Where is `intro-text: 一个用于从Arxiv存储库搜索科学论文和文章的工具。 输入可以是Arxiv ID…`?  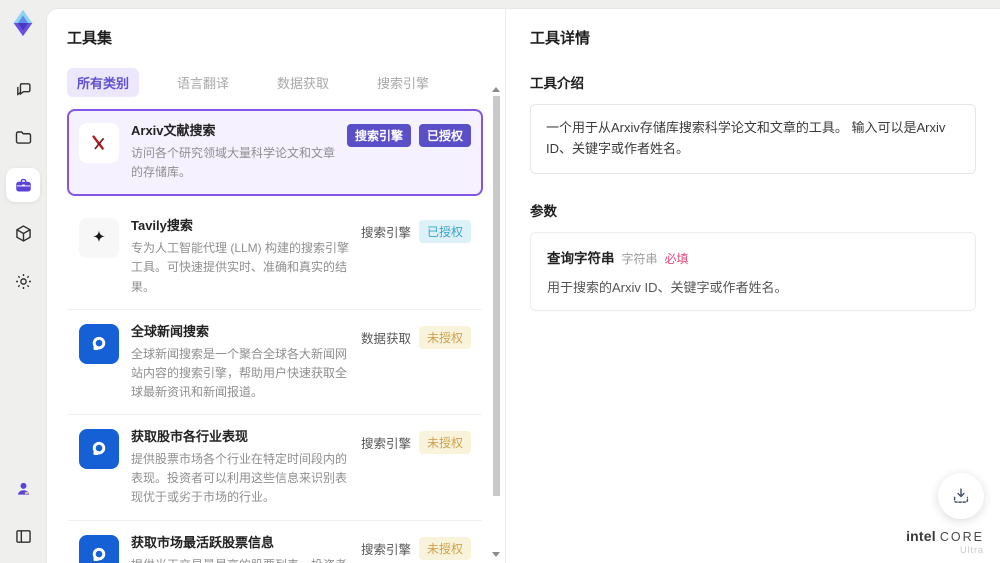 intro-text: 一个用于从Arxiv存储库搜索科学论文和文章的工具。 输入可以是Arxiv ID… is located at coordinates (753, 139).